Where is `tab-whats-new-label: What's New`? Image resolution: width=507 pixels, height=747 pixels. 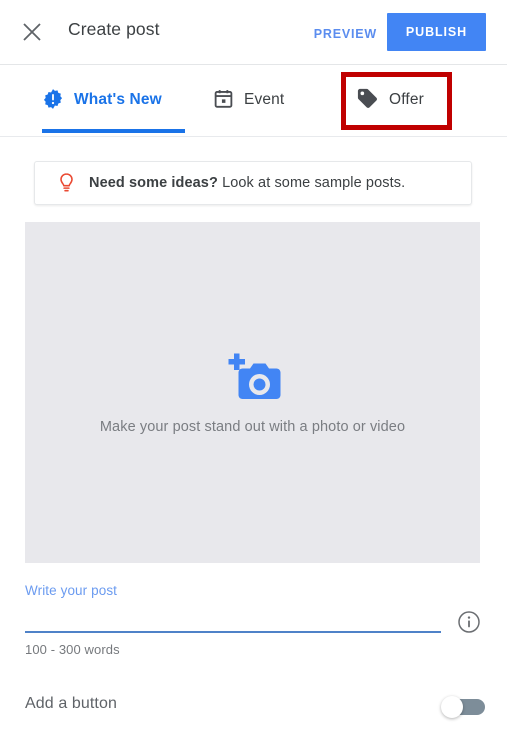 tab-whats-new-label: What's New is located at coordinates (118, 99).